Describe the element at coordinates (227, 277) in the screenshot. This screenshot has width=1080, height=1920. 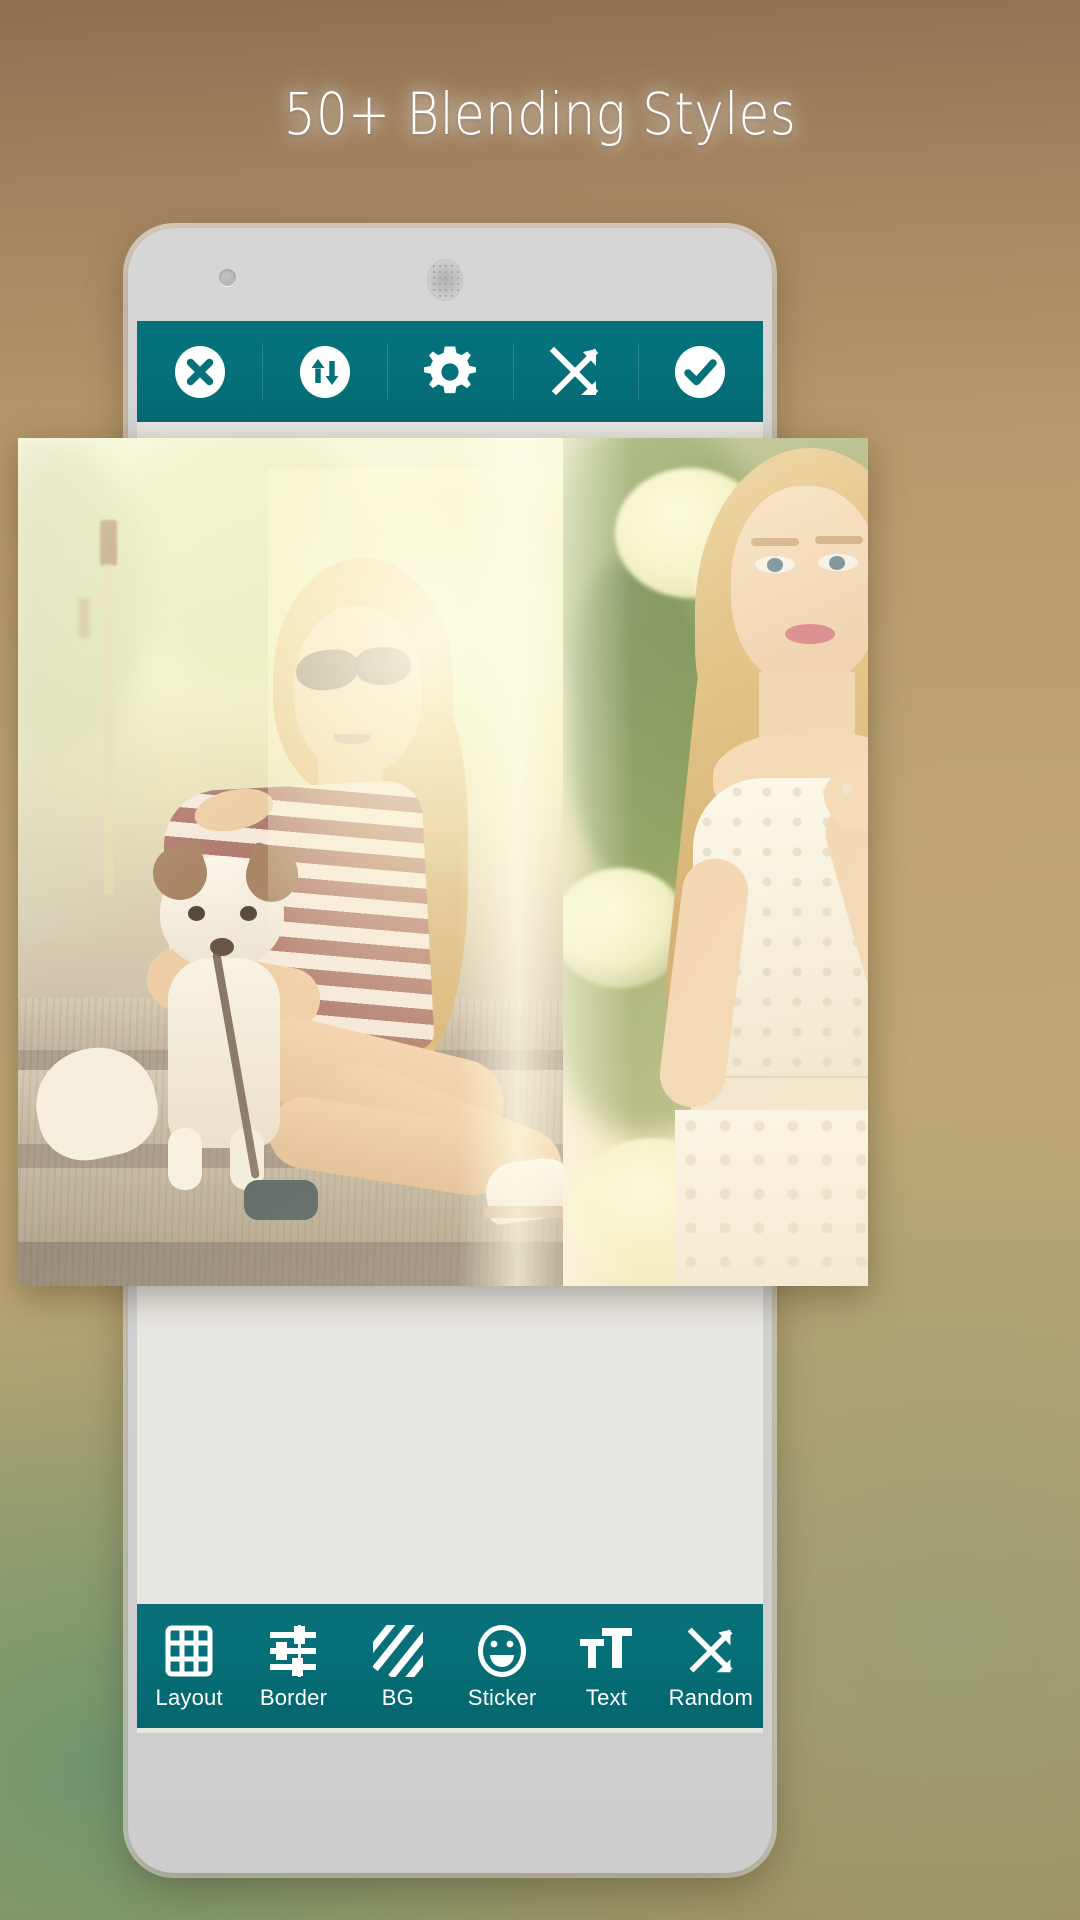
I see `camera-dot-icon` at that location.